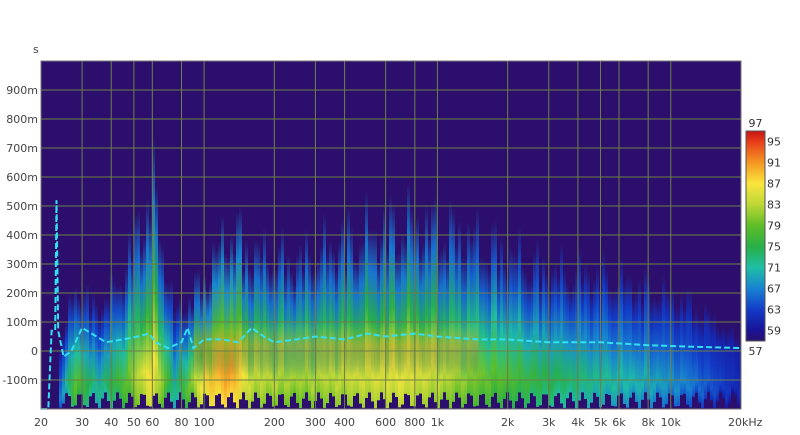 This screenshot has width=800, height=435. What do you see at coordinates (774, 226) in the screenshot?
I see `colorbar-label: 79` at bounding box center [774, 226].